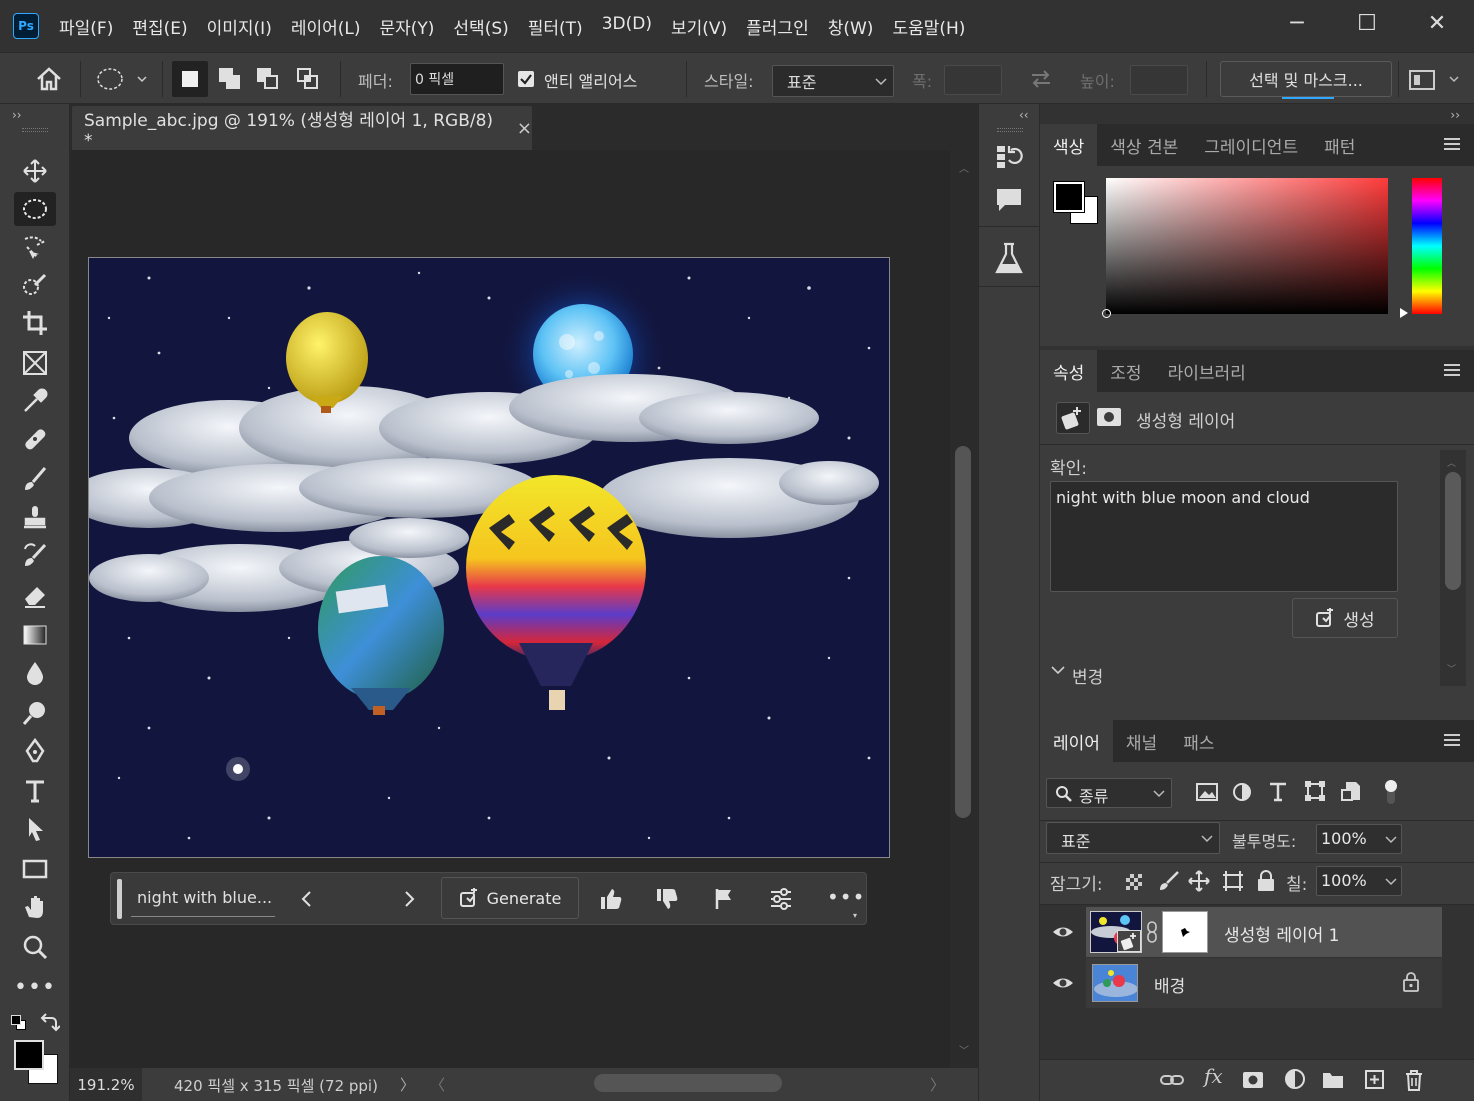 Image resolution: width=1474 pixels, height=1101 pixels. Describe the element at coordinates (627, 26) in the screenshot. I see `menu-item-7: 3D(D)` at that location.